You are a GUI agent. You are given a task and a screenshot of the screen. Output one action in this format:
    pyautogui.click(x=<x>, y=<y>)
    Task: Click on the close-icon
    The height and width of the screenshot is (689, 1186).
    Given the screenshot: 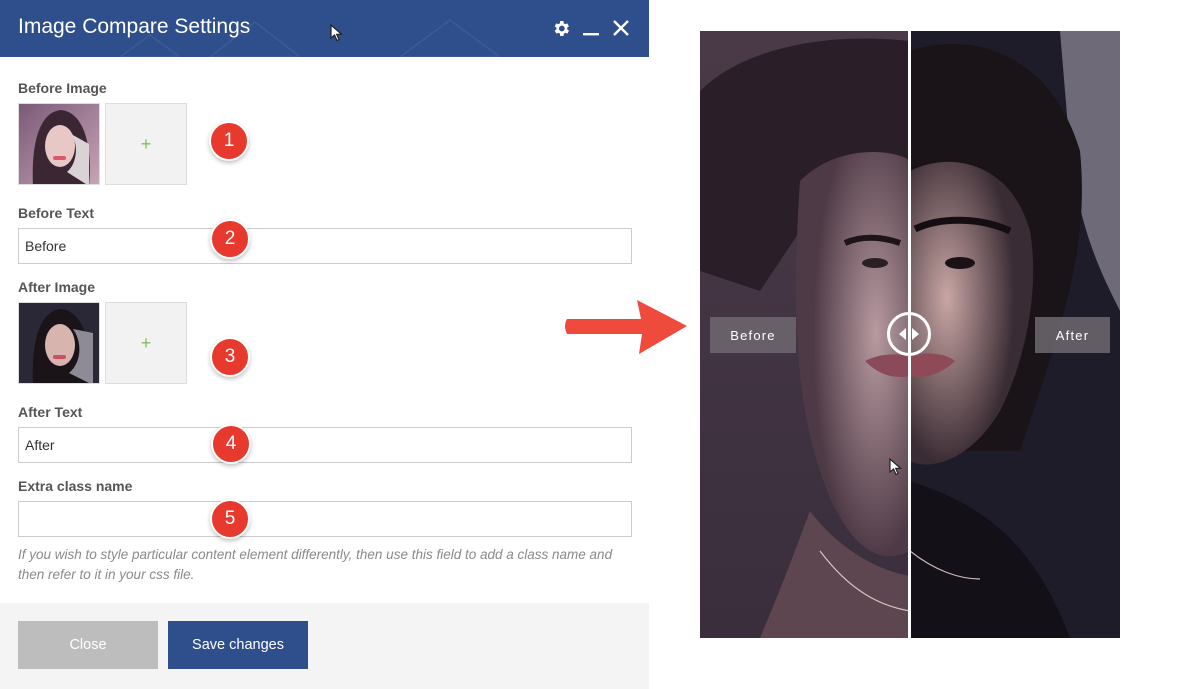 What is the action you would take?
    pyautogui.click(x=621, y=28)
    